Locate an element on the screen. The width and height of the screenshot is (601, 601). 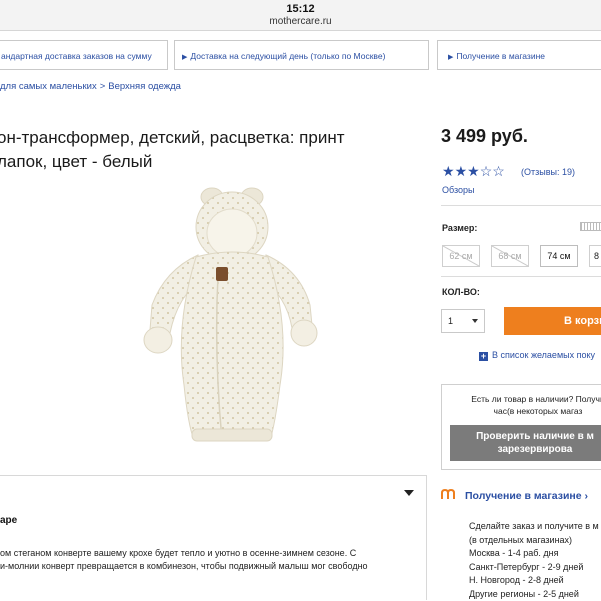
quantity-value: 1 is located at coordinates (450, 321).